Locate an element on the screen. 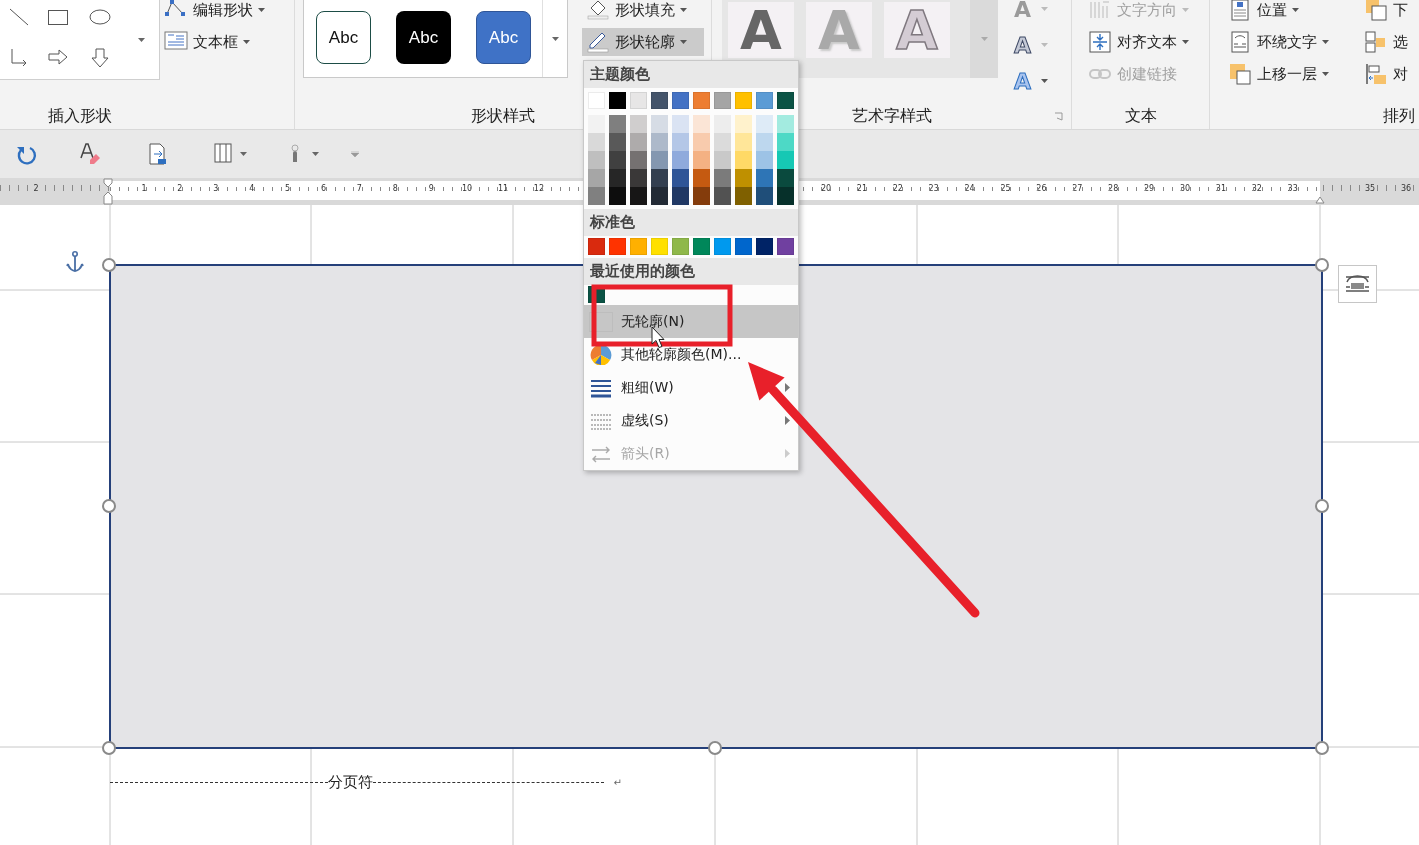 The width and height of the screenshot is (1419, 845). ribbon-button: 选 is located at coordinates (1386, 42).